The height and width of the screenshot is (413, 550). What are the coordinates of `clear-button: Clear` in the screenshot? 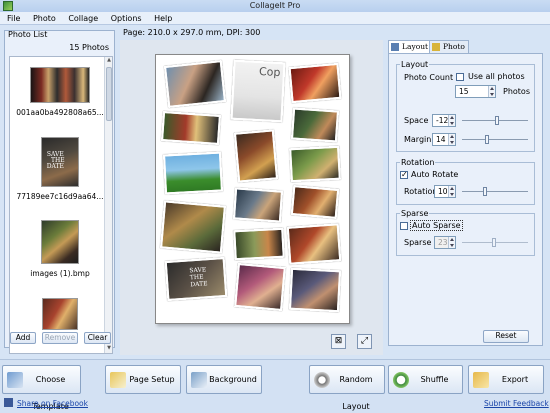 It's located at (97, 338).